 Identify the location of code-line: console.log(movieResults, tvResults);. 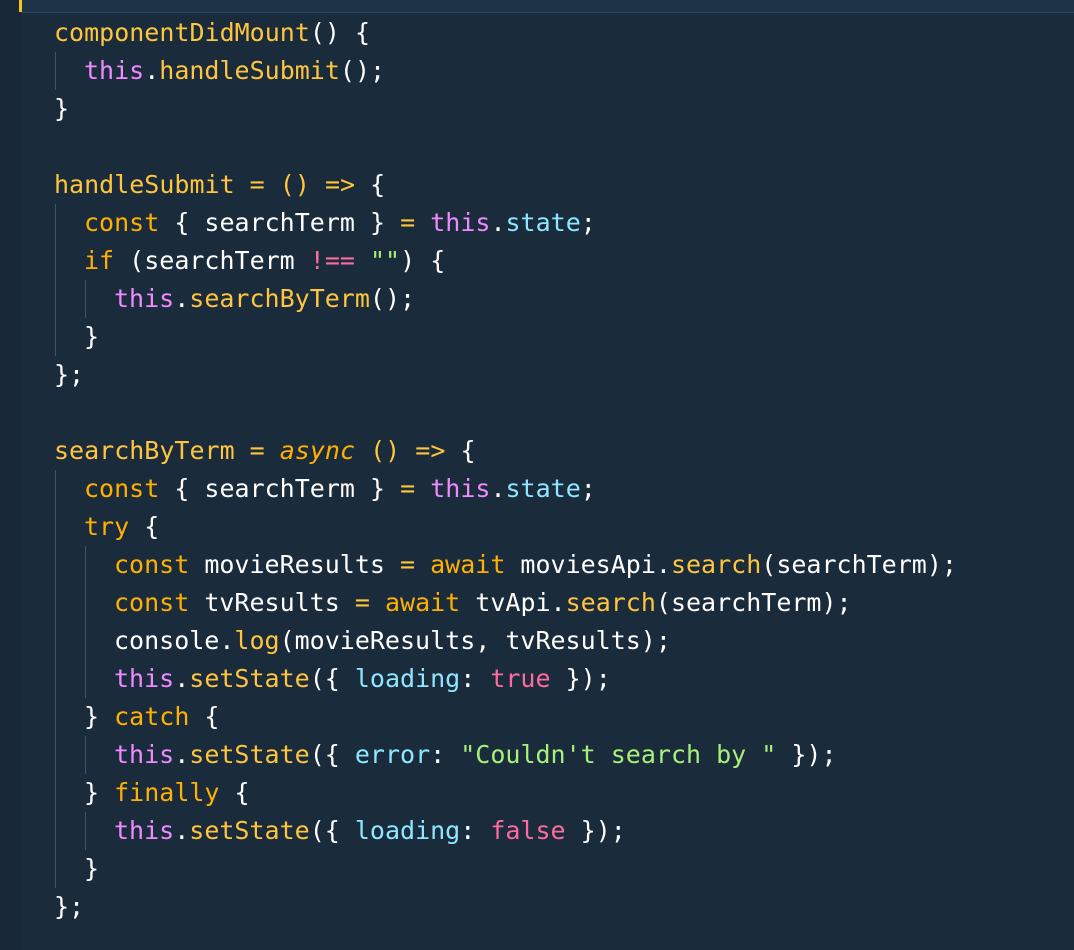
(537, 641).